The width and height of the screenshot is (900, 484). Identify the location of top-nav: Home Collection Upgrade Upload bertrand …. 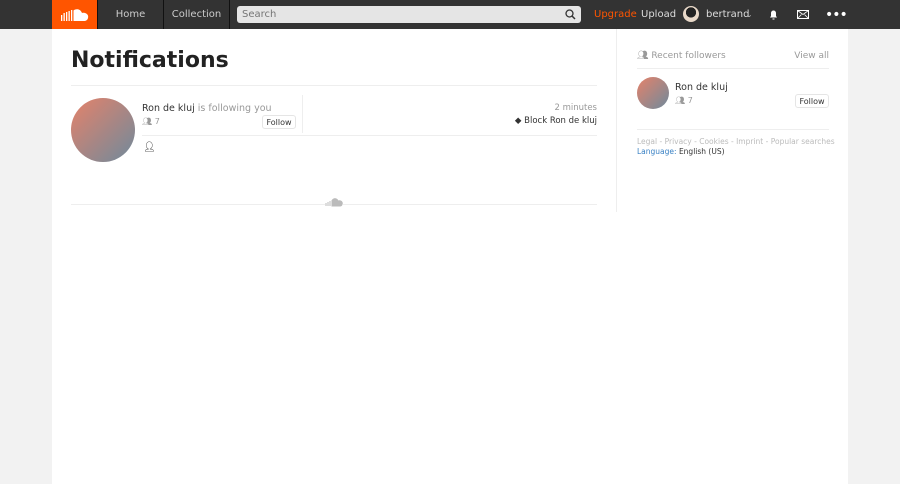
(450, 14).